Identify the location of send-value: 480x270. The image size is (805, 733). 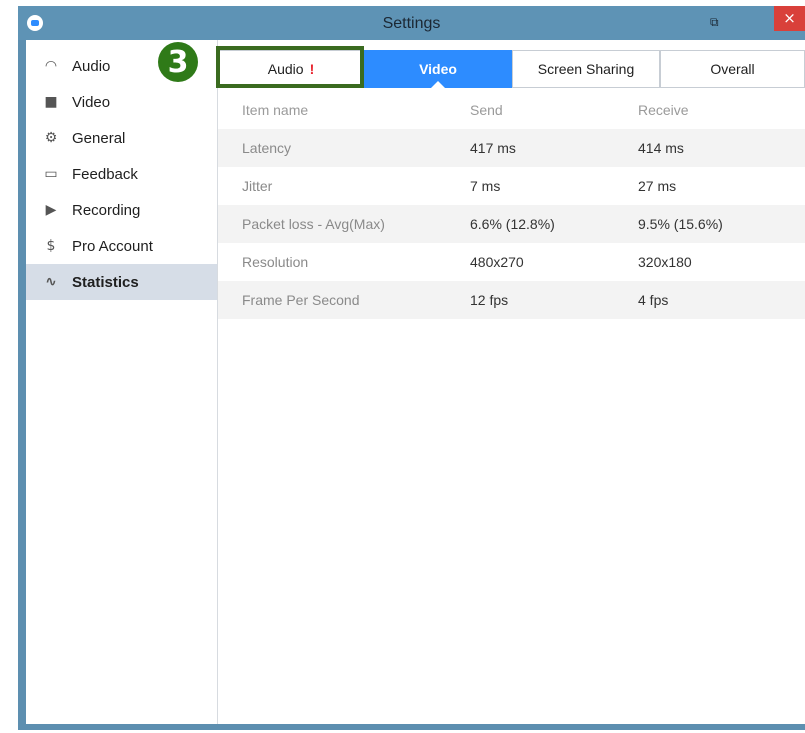
(497, 262).